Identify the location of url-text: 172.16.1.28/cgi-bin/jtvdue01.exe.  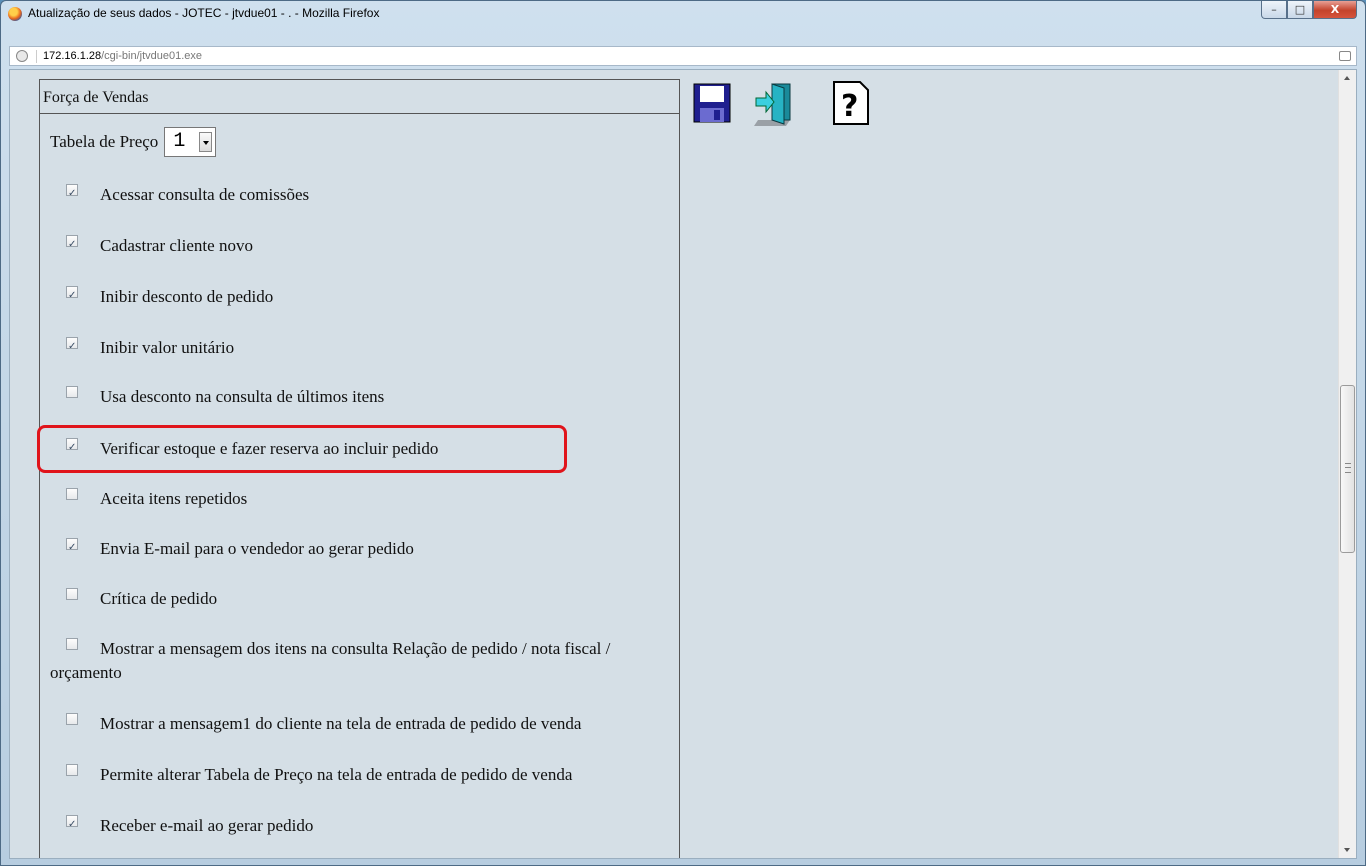
(122, 56).